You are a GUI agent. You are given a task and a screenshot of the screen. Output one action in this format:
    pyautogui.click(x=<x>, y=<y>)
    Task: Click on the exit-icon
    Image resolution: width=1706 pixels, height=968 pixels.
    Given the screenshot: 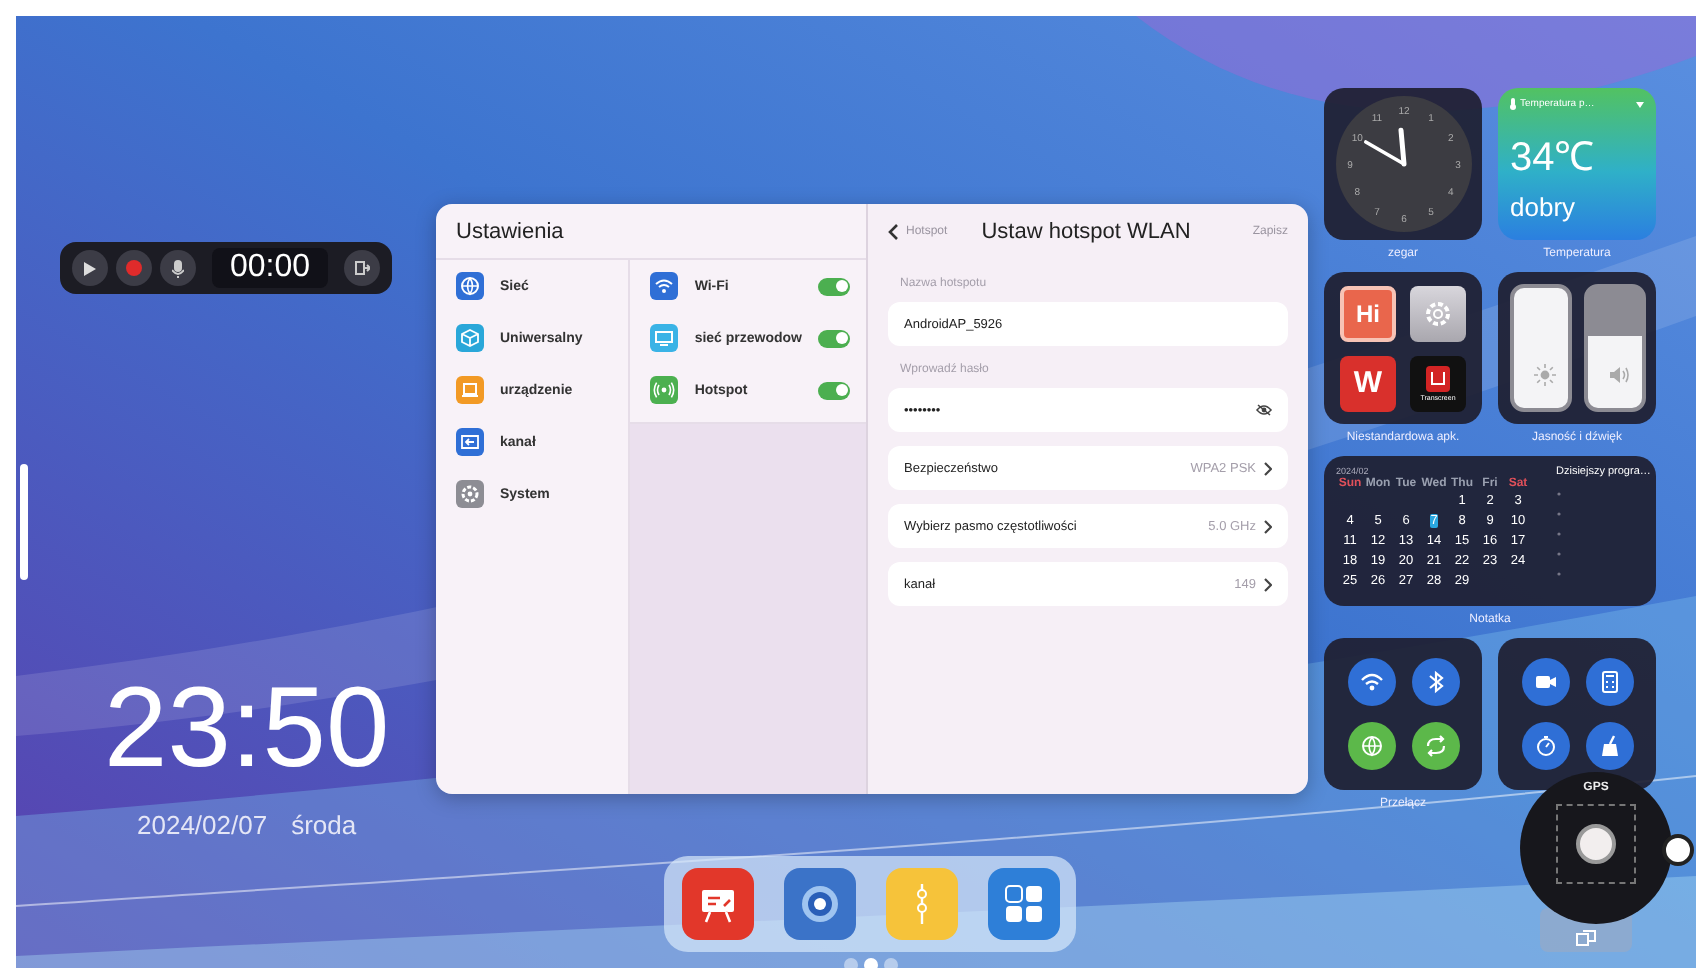 What is the action you would take?
    pyautogui.click(x=362, y=268)
    